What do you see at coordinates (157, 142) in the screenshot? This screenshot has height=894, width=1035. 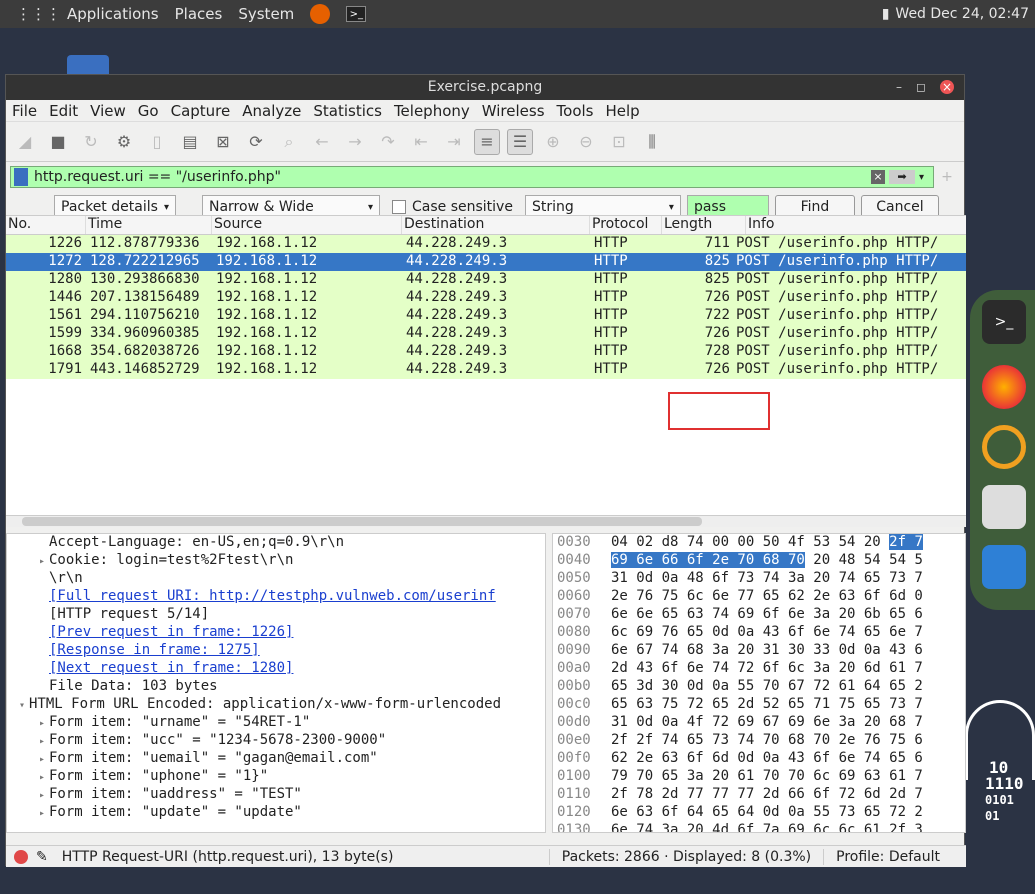 I see `open-file-icon: ▯` at bounding box center [157, 142].